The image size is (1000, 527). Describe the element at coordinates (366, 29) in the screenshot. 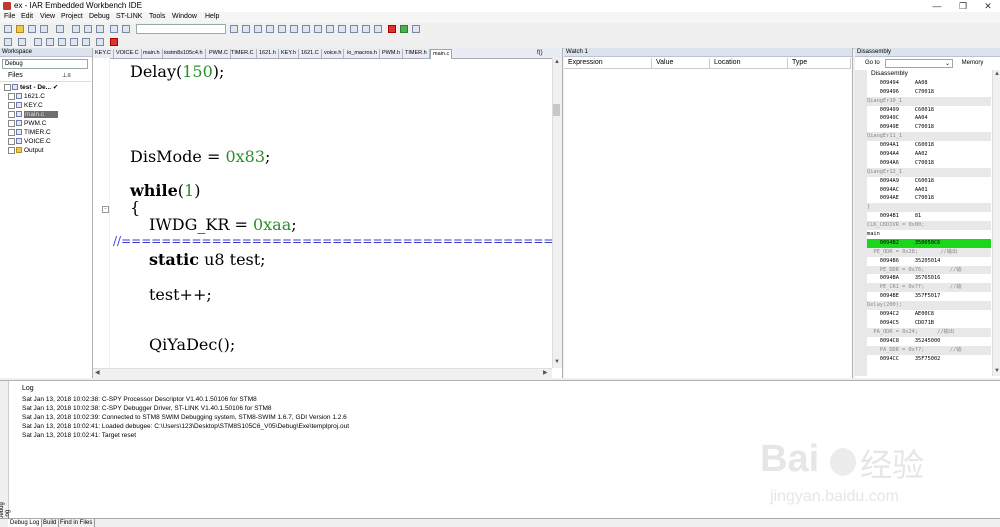

I see `make-icon` at that location.